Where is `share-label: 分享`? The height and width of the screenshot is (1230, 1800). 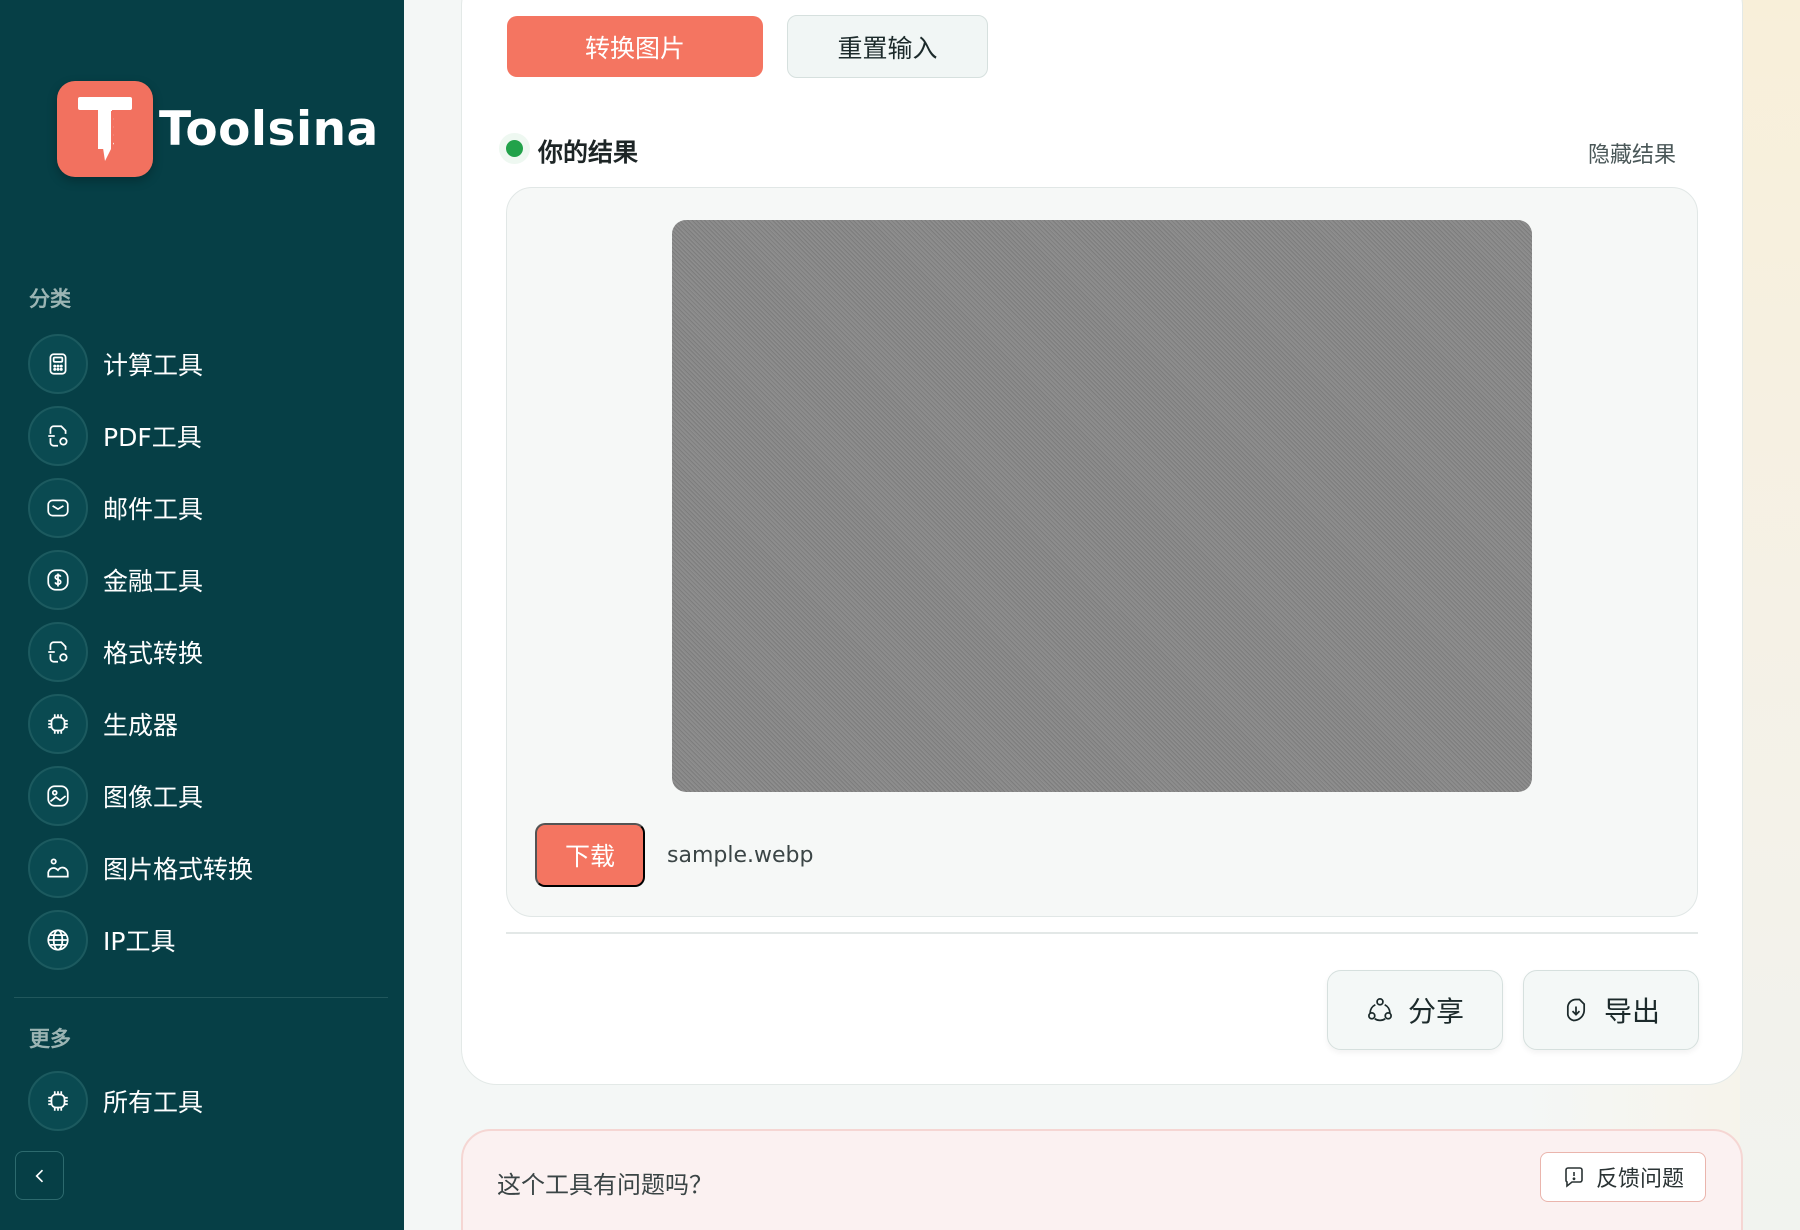
share-label: 分享 is located at coordinates (1435, 1011).